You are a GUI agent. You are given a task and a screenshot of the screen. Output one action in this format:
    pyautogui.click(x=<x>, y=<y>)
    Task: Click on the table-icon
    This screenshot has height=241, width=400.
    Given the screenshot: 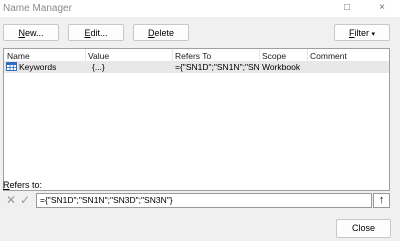 What is the action you would take?
    pyautogui.click(x=11, y=66)
    